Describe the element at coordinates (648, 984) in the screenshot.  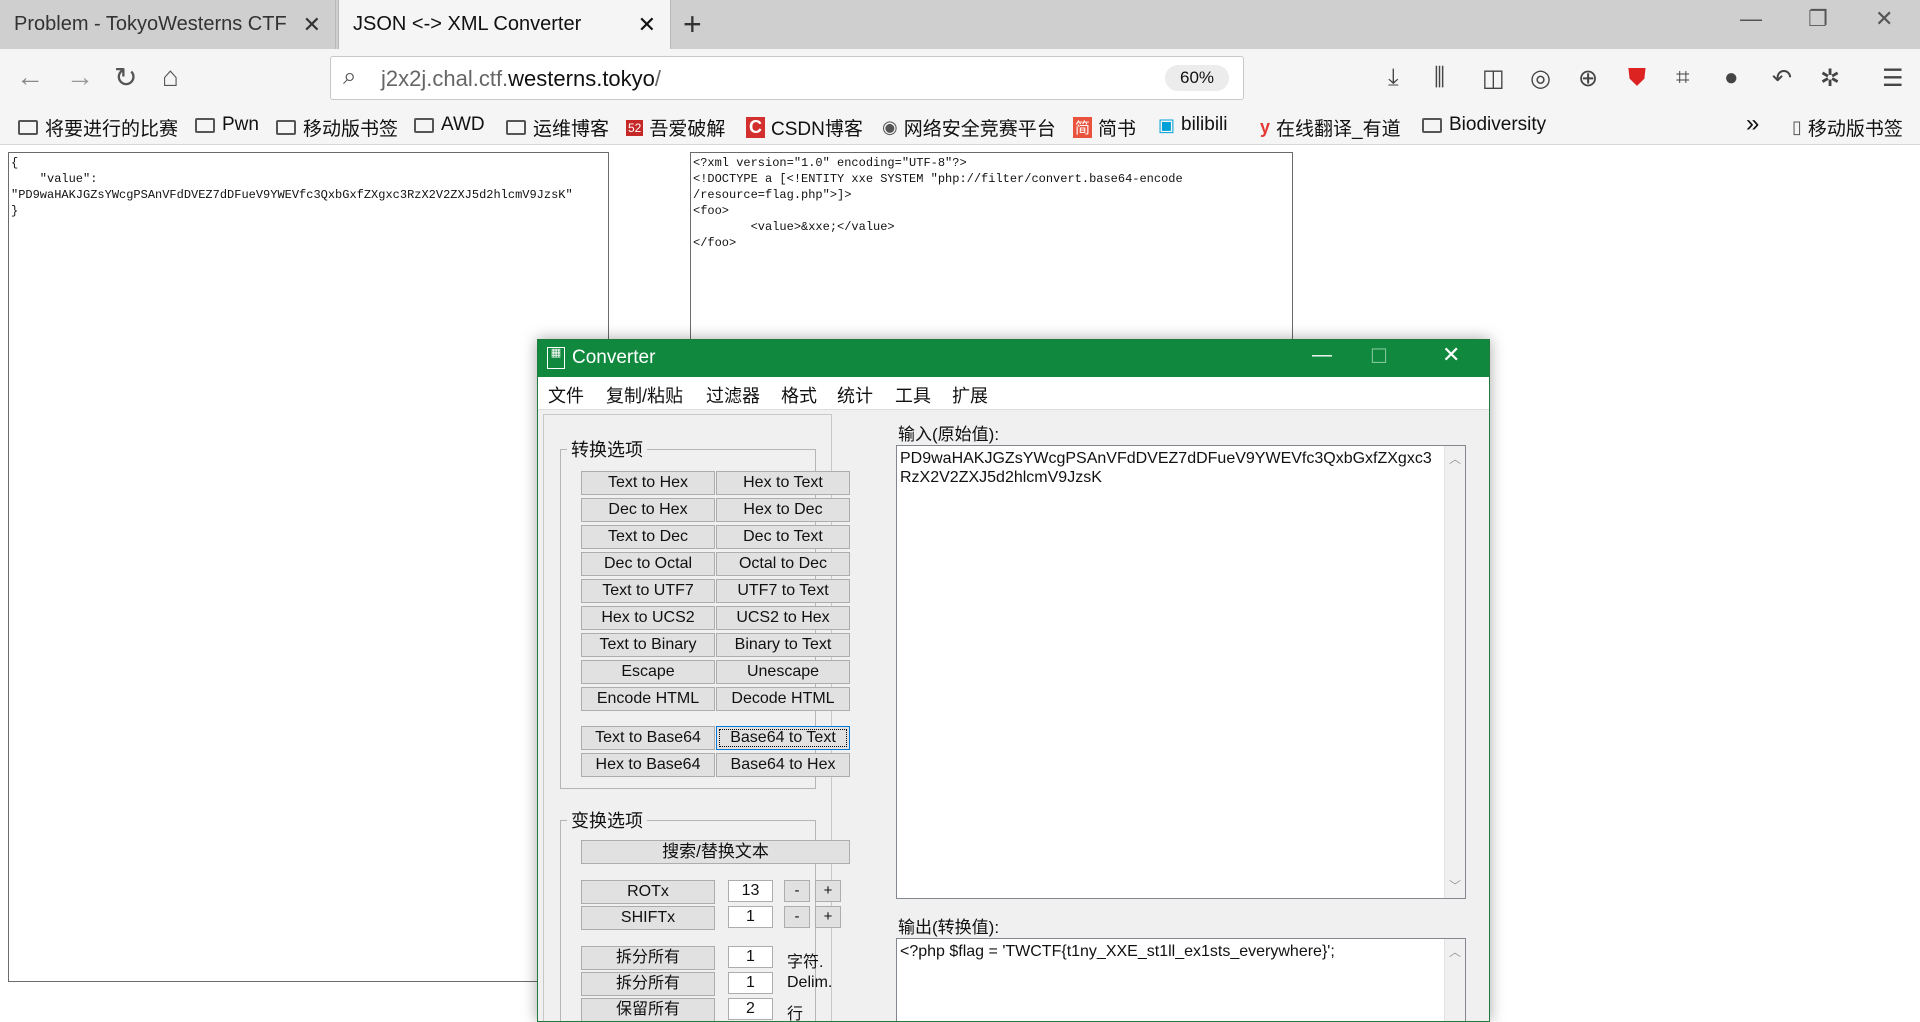
I see `split-delim-button: 拆分所有` at that location.